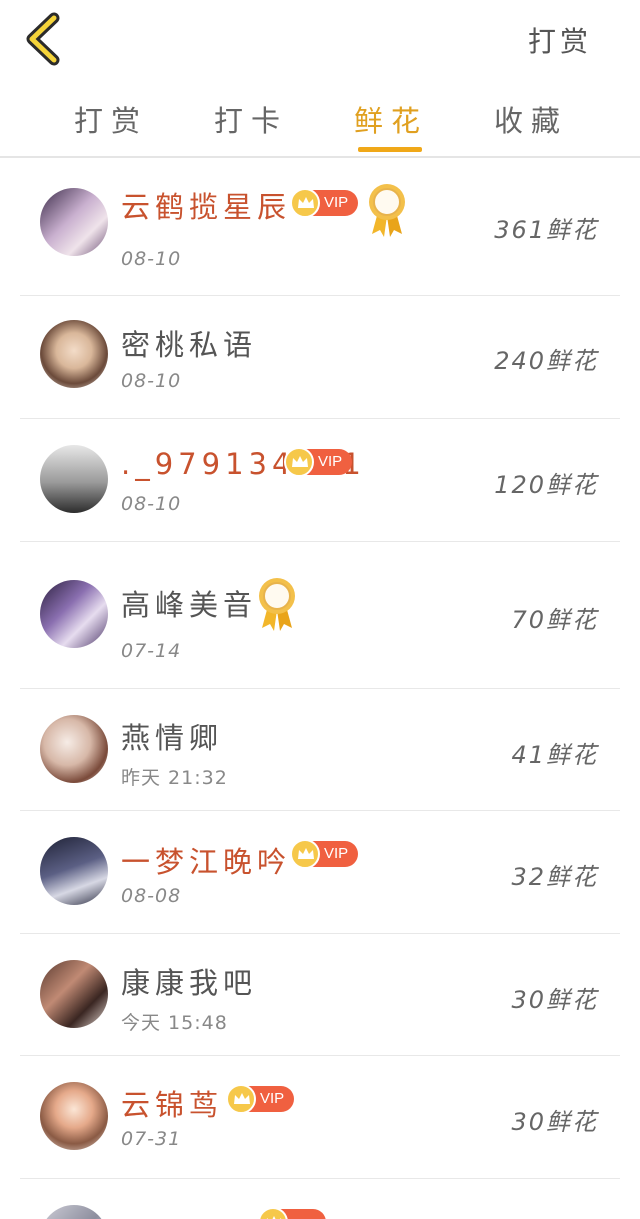 The height and width of the screenshot is (1219, 640). Describe the element at coordinates (320, 357) in the screenshot. I see `list-item: 密桃私语 08-10 240鲜花` at that location.